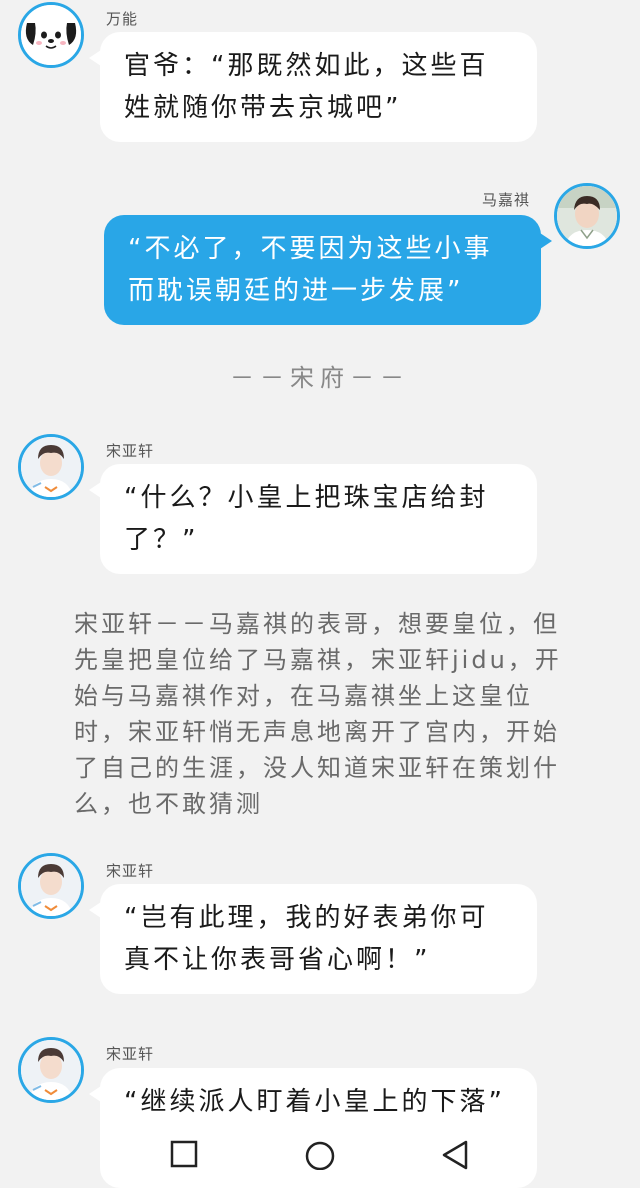 The width and height of the screenshot is (640, 1188). What do you see at coordinates (313, 87) in the screenshot?
I see `chat-bubble: 官爷：“那既然如此，这些百姓就随你带去京城吧”` at bounding box center [313, 87].